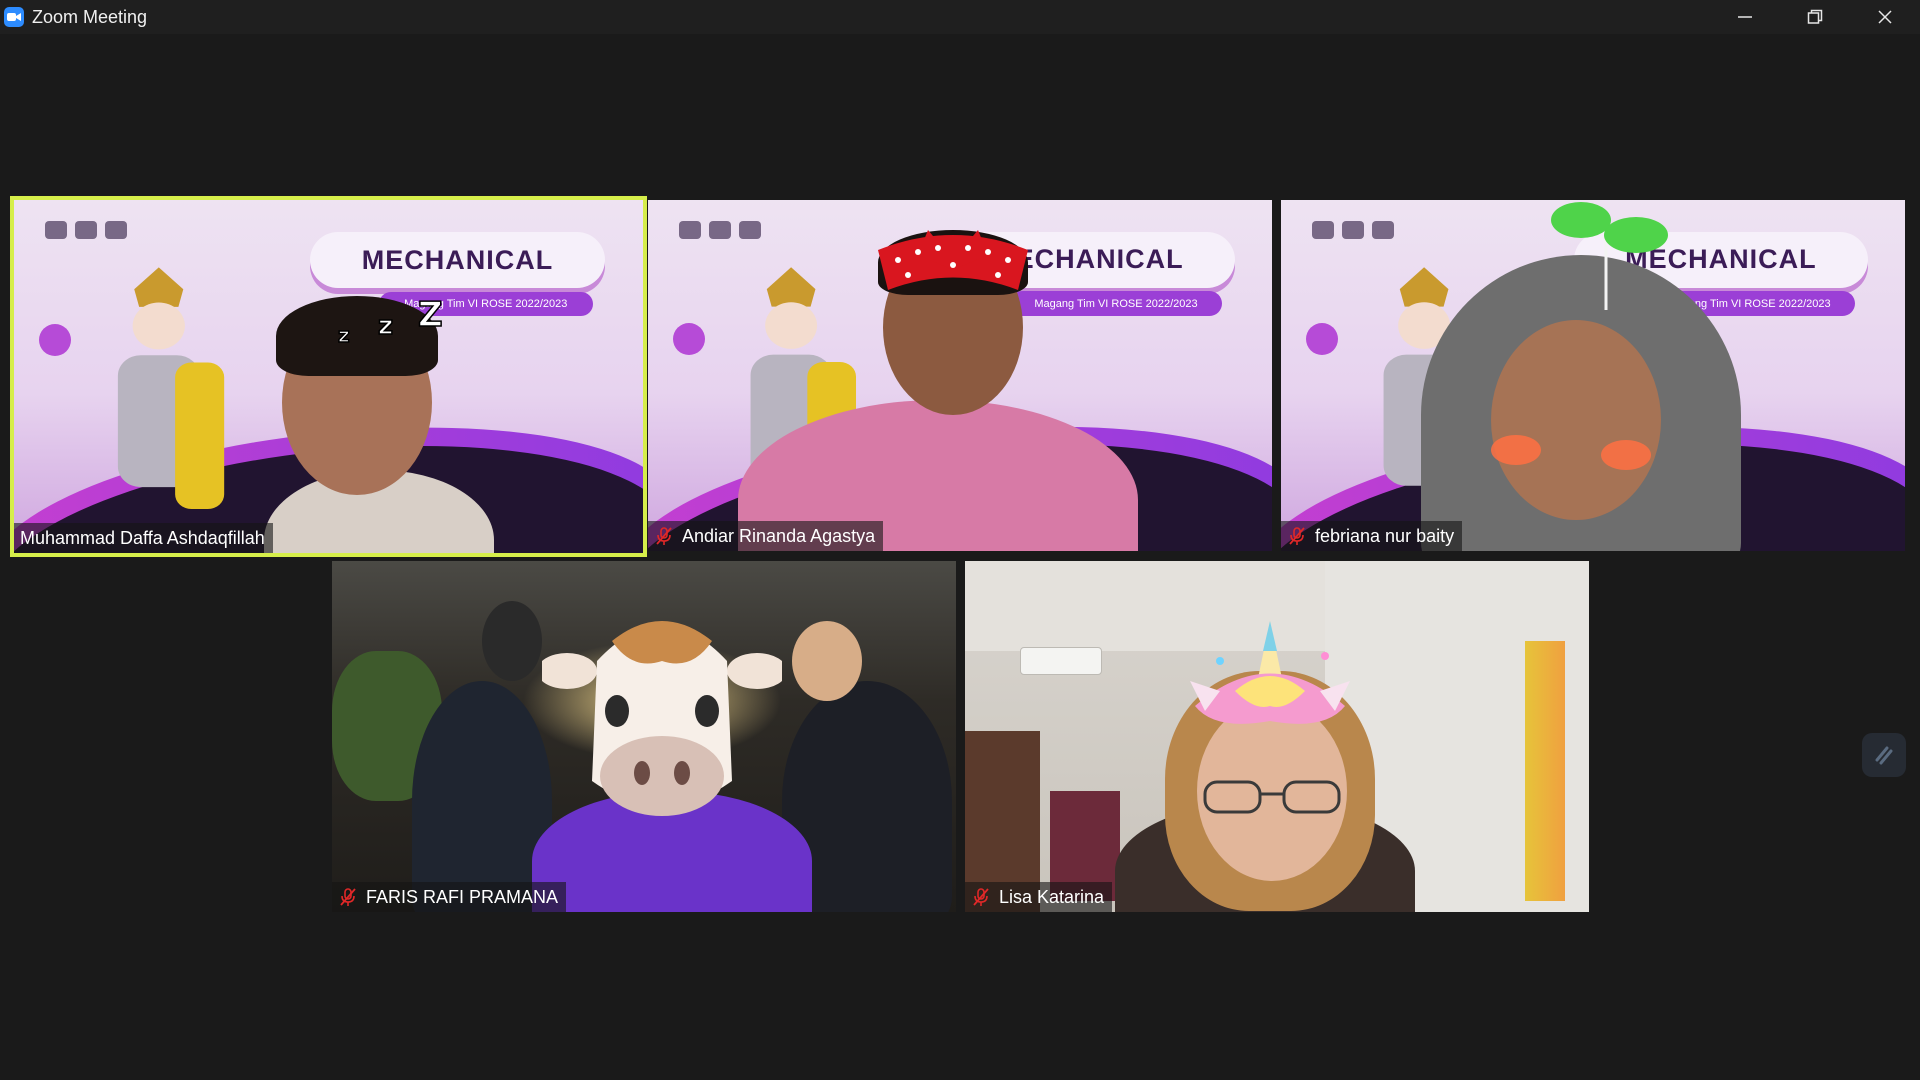 This screenshot has height=1080, width=1920. What do you see at coordinates (960, 375) in the screenshot?
I see `video-tile-2: MECHANICAL Magang Tim VI ROSE 2022/2023` at bounding box center [960, 375].